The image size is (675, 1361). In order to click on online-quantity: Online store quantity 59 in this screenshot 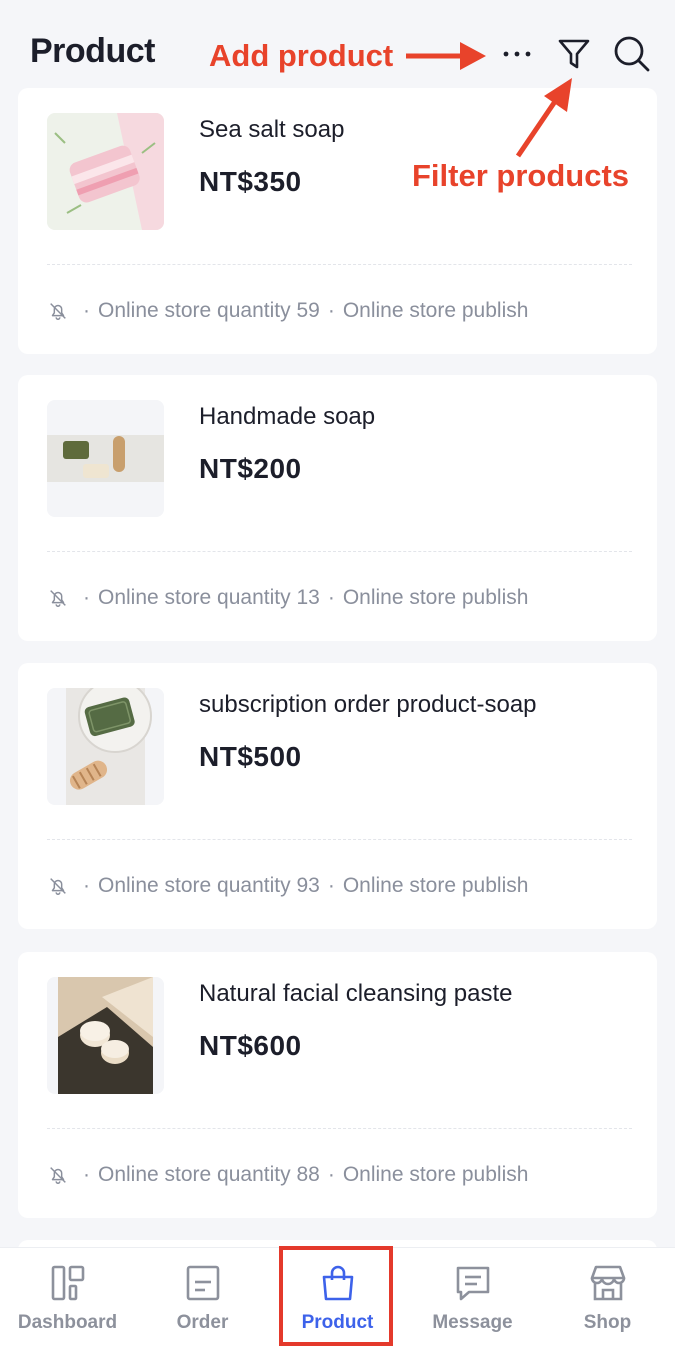, I will do `click(209, 310)`.